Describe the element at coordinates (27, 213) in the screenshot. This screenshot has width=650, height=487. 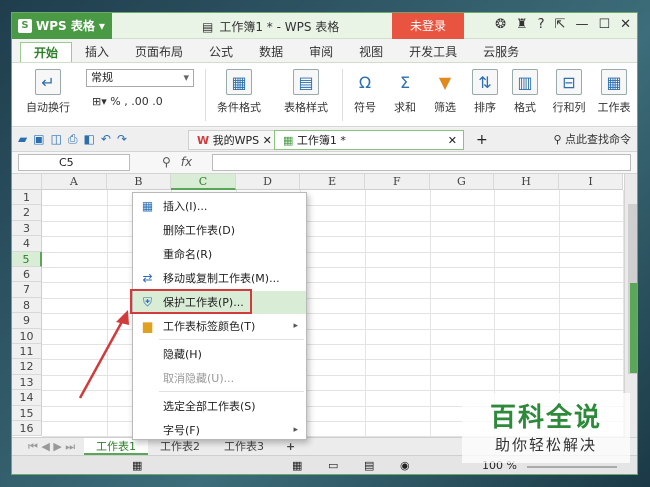
I see `row-header: 2` at that location.